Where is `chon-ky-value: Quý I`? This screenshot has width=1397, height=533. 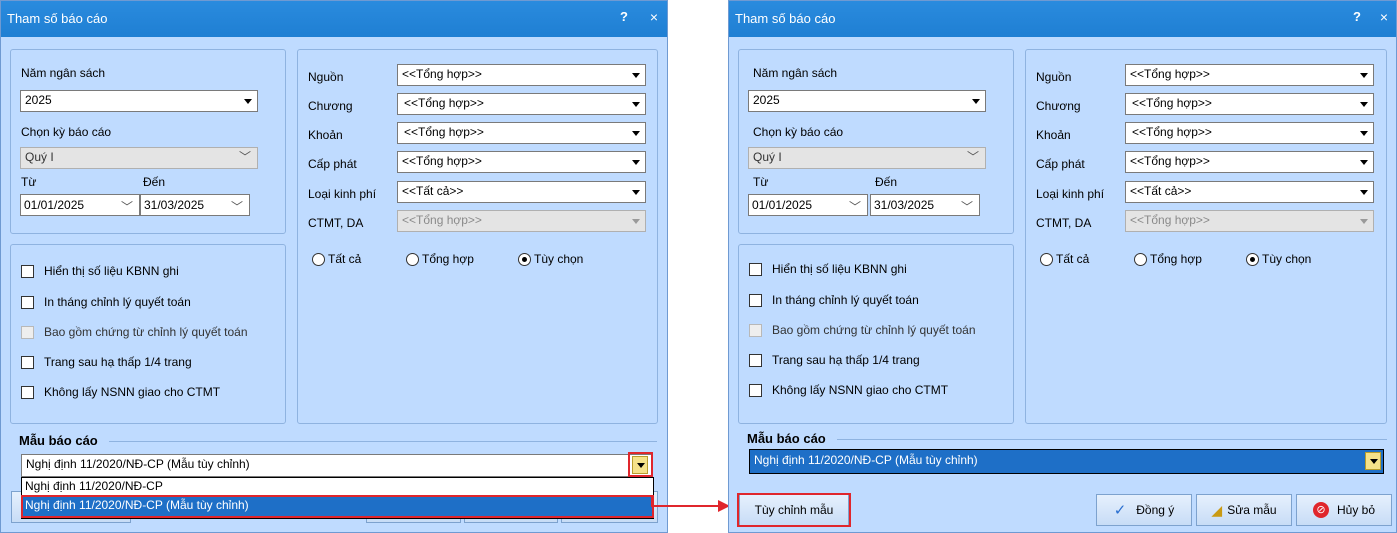 chon-ky-value: Quý I is located at coordinates (767, 157).